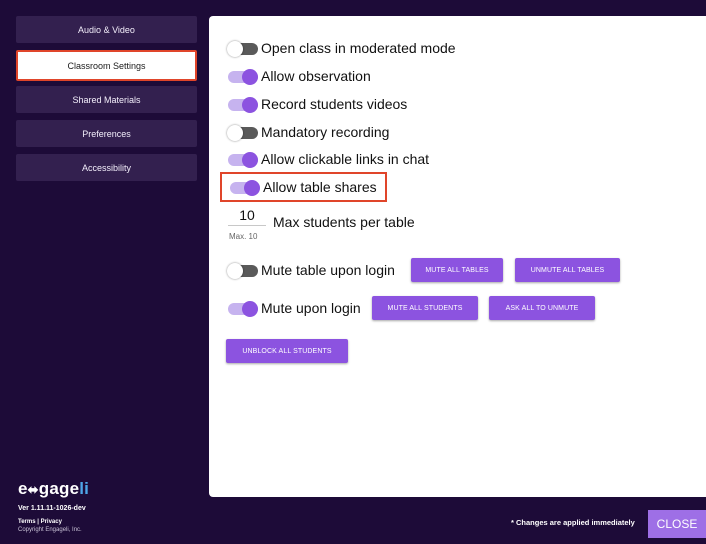 Image resolution: width=706 pixels, height=544 pixels. What do you see at coordinates (243, 309) in the screenshot?
I see `mute-login-toggle` at bounding box center [243, 309].